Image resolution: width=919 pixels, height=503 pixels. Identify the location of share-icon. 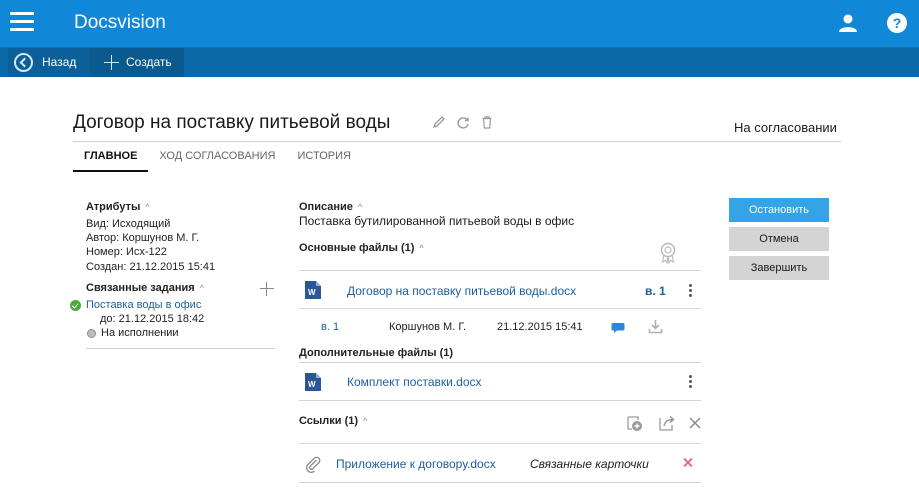
(667, 423).